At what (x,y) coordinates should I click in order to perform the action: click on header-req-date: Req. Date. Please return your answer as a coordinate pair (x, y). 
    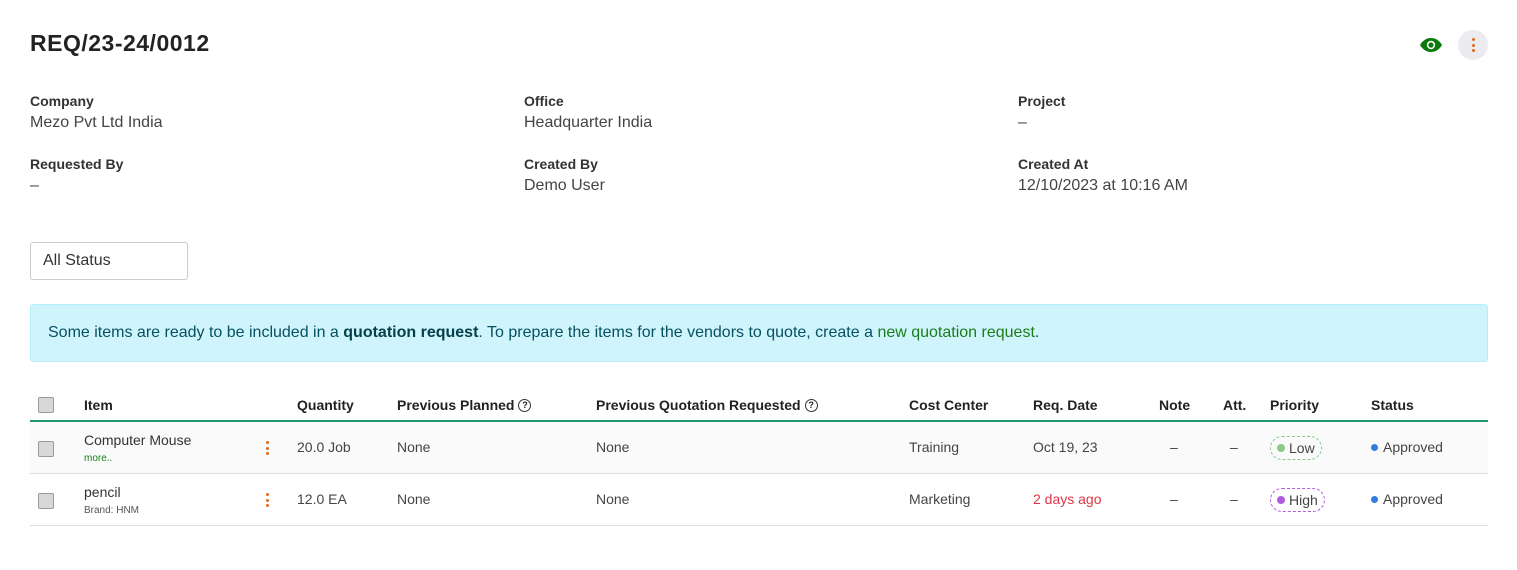
    Looking at the image, I should click on (1065, 405).